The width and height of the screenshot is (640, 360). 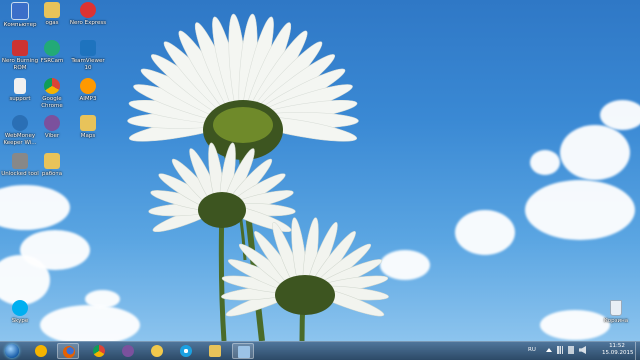 I want to click on taskbar-app-window, so click(x=243, y=351).